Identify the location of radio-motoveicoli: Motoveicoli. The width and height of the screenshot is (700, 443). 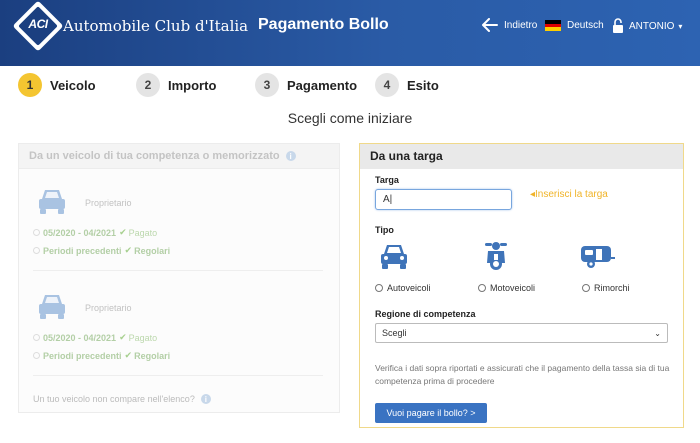
(506, 288).